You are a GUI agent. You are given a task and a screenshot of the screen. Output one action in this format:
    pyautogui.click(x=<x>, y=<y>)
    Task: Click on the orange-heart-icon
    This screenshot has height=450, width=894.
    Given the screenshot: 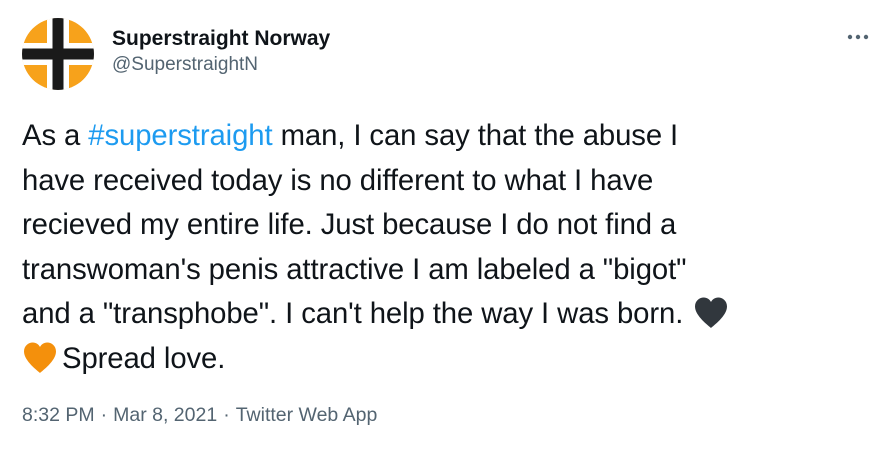 What is the action you would take?
    pyautogui.click(x=40, y=357)
    